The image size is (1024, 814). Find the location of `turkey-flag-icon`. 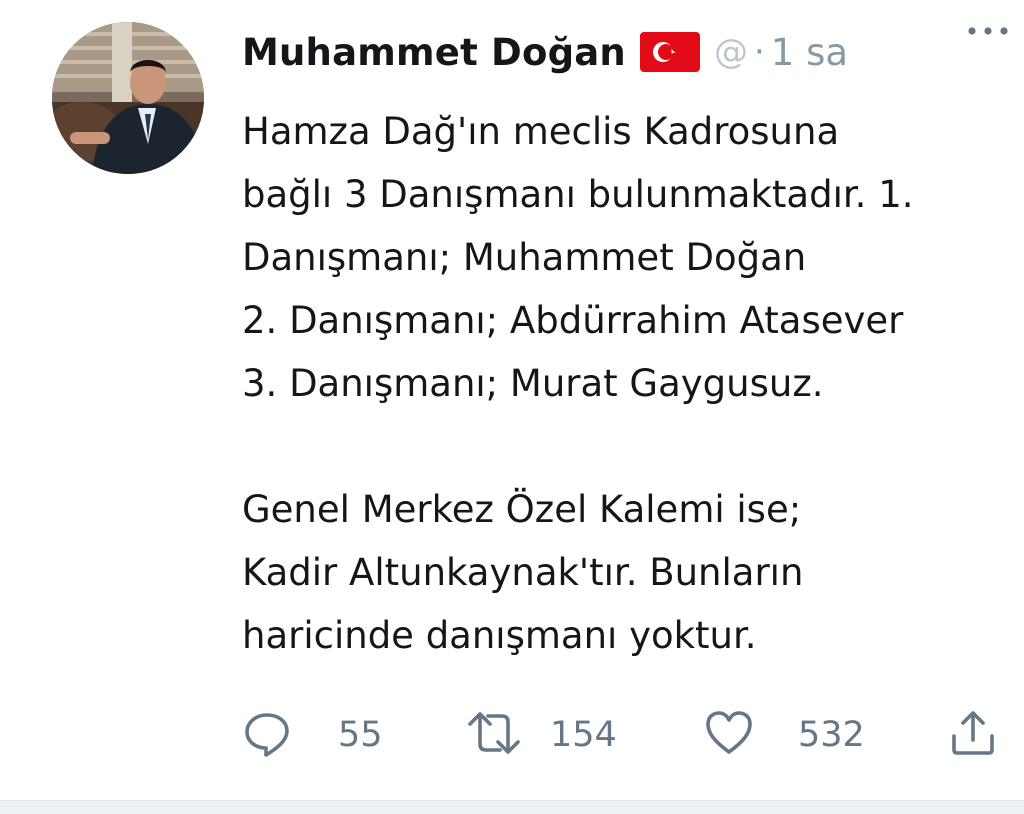

turkey-flag-icon is located at coordinates (669, 52).